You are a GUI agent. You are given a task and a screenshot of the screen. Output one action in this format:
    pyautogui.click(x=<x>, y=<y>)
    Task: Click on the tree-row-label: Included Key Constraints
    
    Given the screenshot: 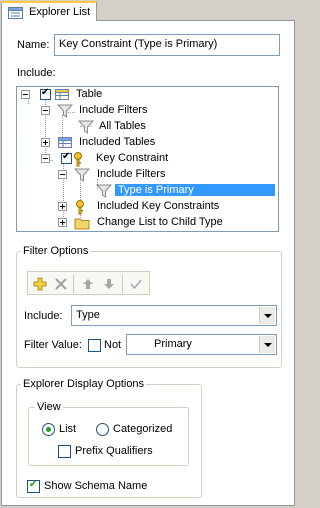 What is the action you would take?
    pyautogui.click(x=158, y=206)
    